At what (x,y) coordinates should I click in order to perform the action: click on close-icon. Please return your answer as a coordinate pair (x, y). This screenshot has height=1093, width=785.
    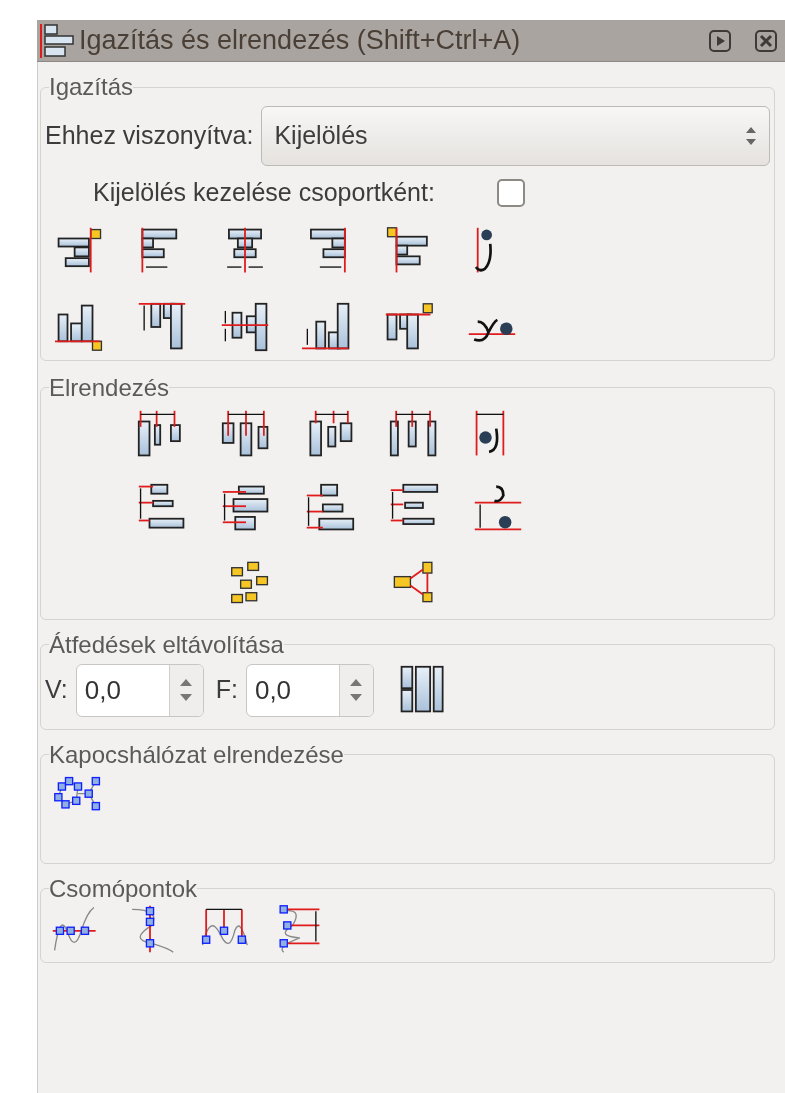
    Looking at the image, I should click on (766, 40).